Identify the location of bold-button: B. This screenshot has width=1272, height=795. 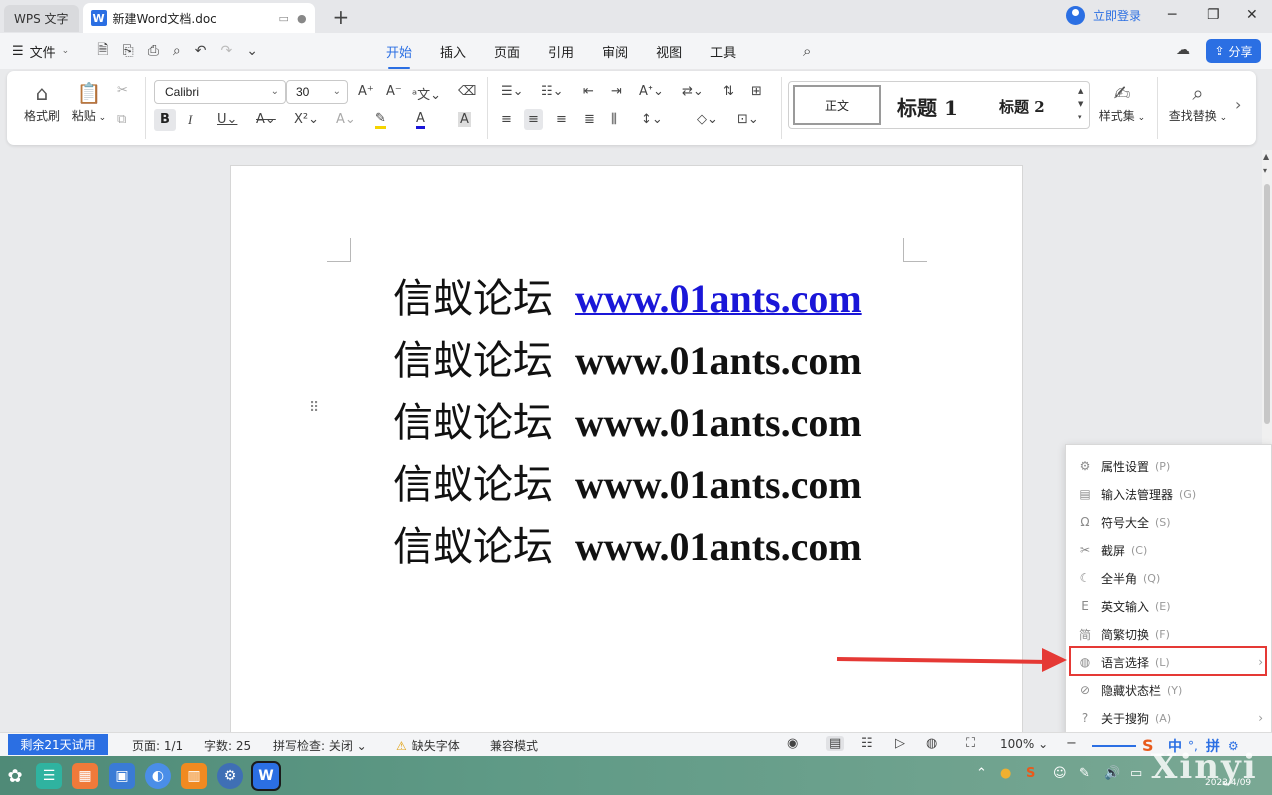
(165, 120).